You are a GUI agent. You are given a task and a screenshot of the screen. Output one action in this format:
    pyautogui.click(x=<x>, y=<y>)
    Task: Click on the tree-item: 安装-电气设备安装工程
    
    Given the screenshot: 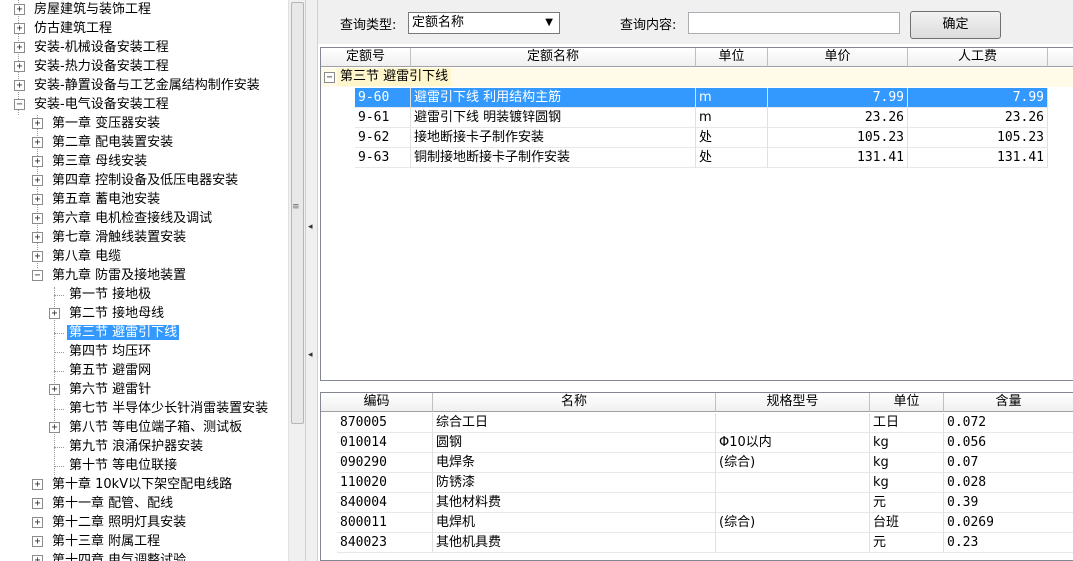 What is the action you would take?
    pyautogui.click(x=101, y=104)
    